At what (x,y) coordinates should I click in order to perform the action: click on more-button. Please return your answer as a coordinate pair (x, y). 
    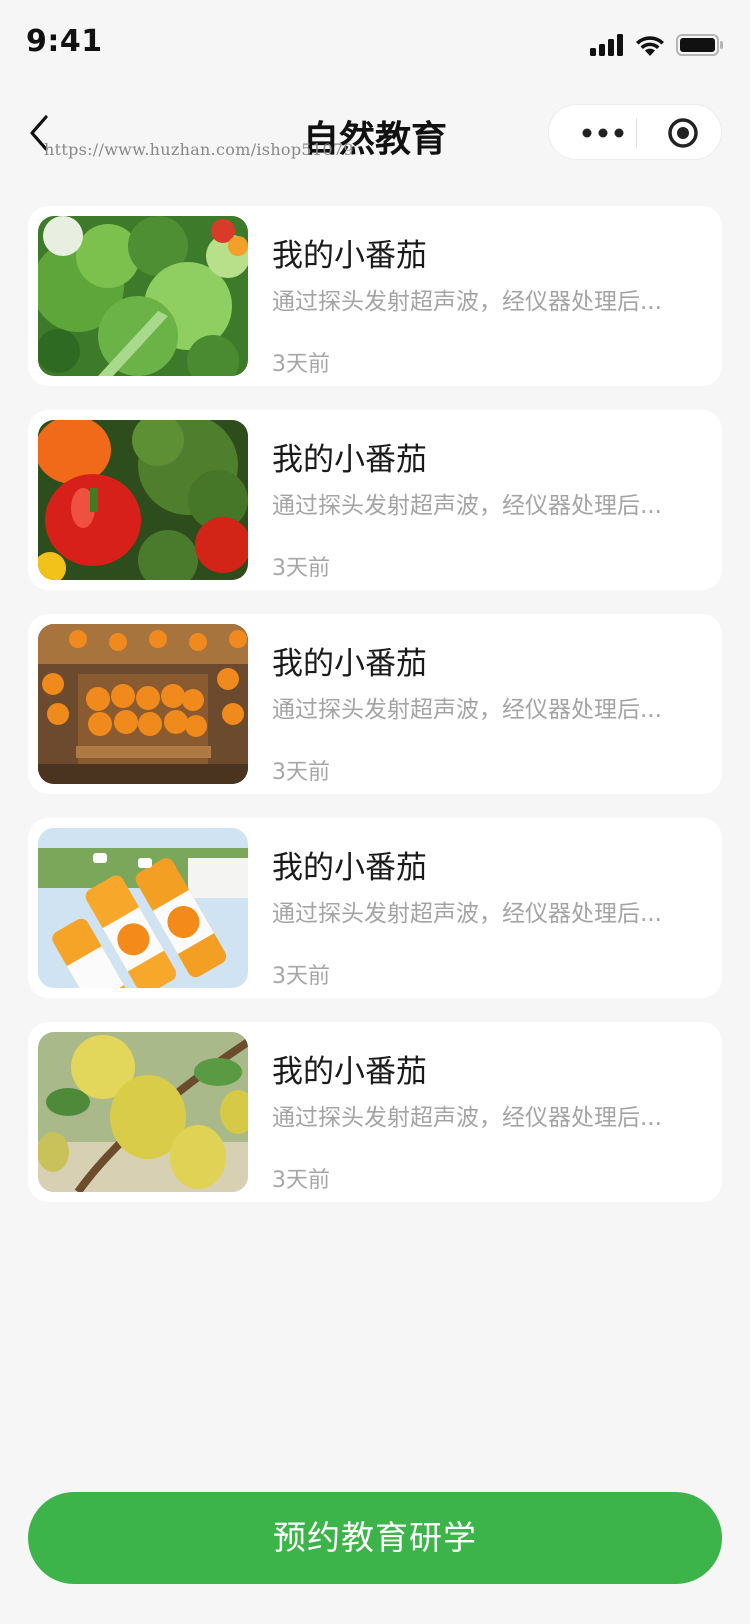
    Looking at the image, I should click on (603, 133).